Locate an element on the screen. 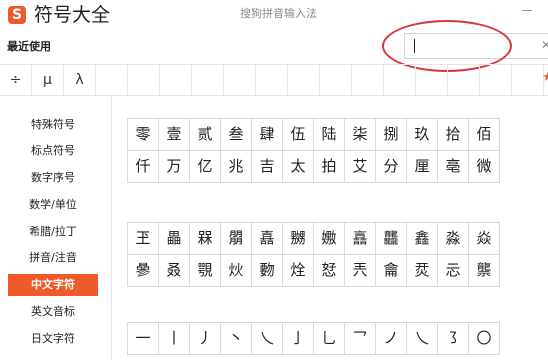 Image resolution: width=548 pixels, height=360 pixels. symbol-cell: 玊 is located at coordinates (143, 239).